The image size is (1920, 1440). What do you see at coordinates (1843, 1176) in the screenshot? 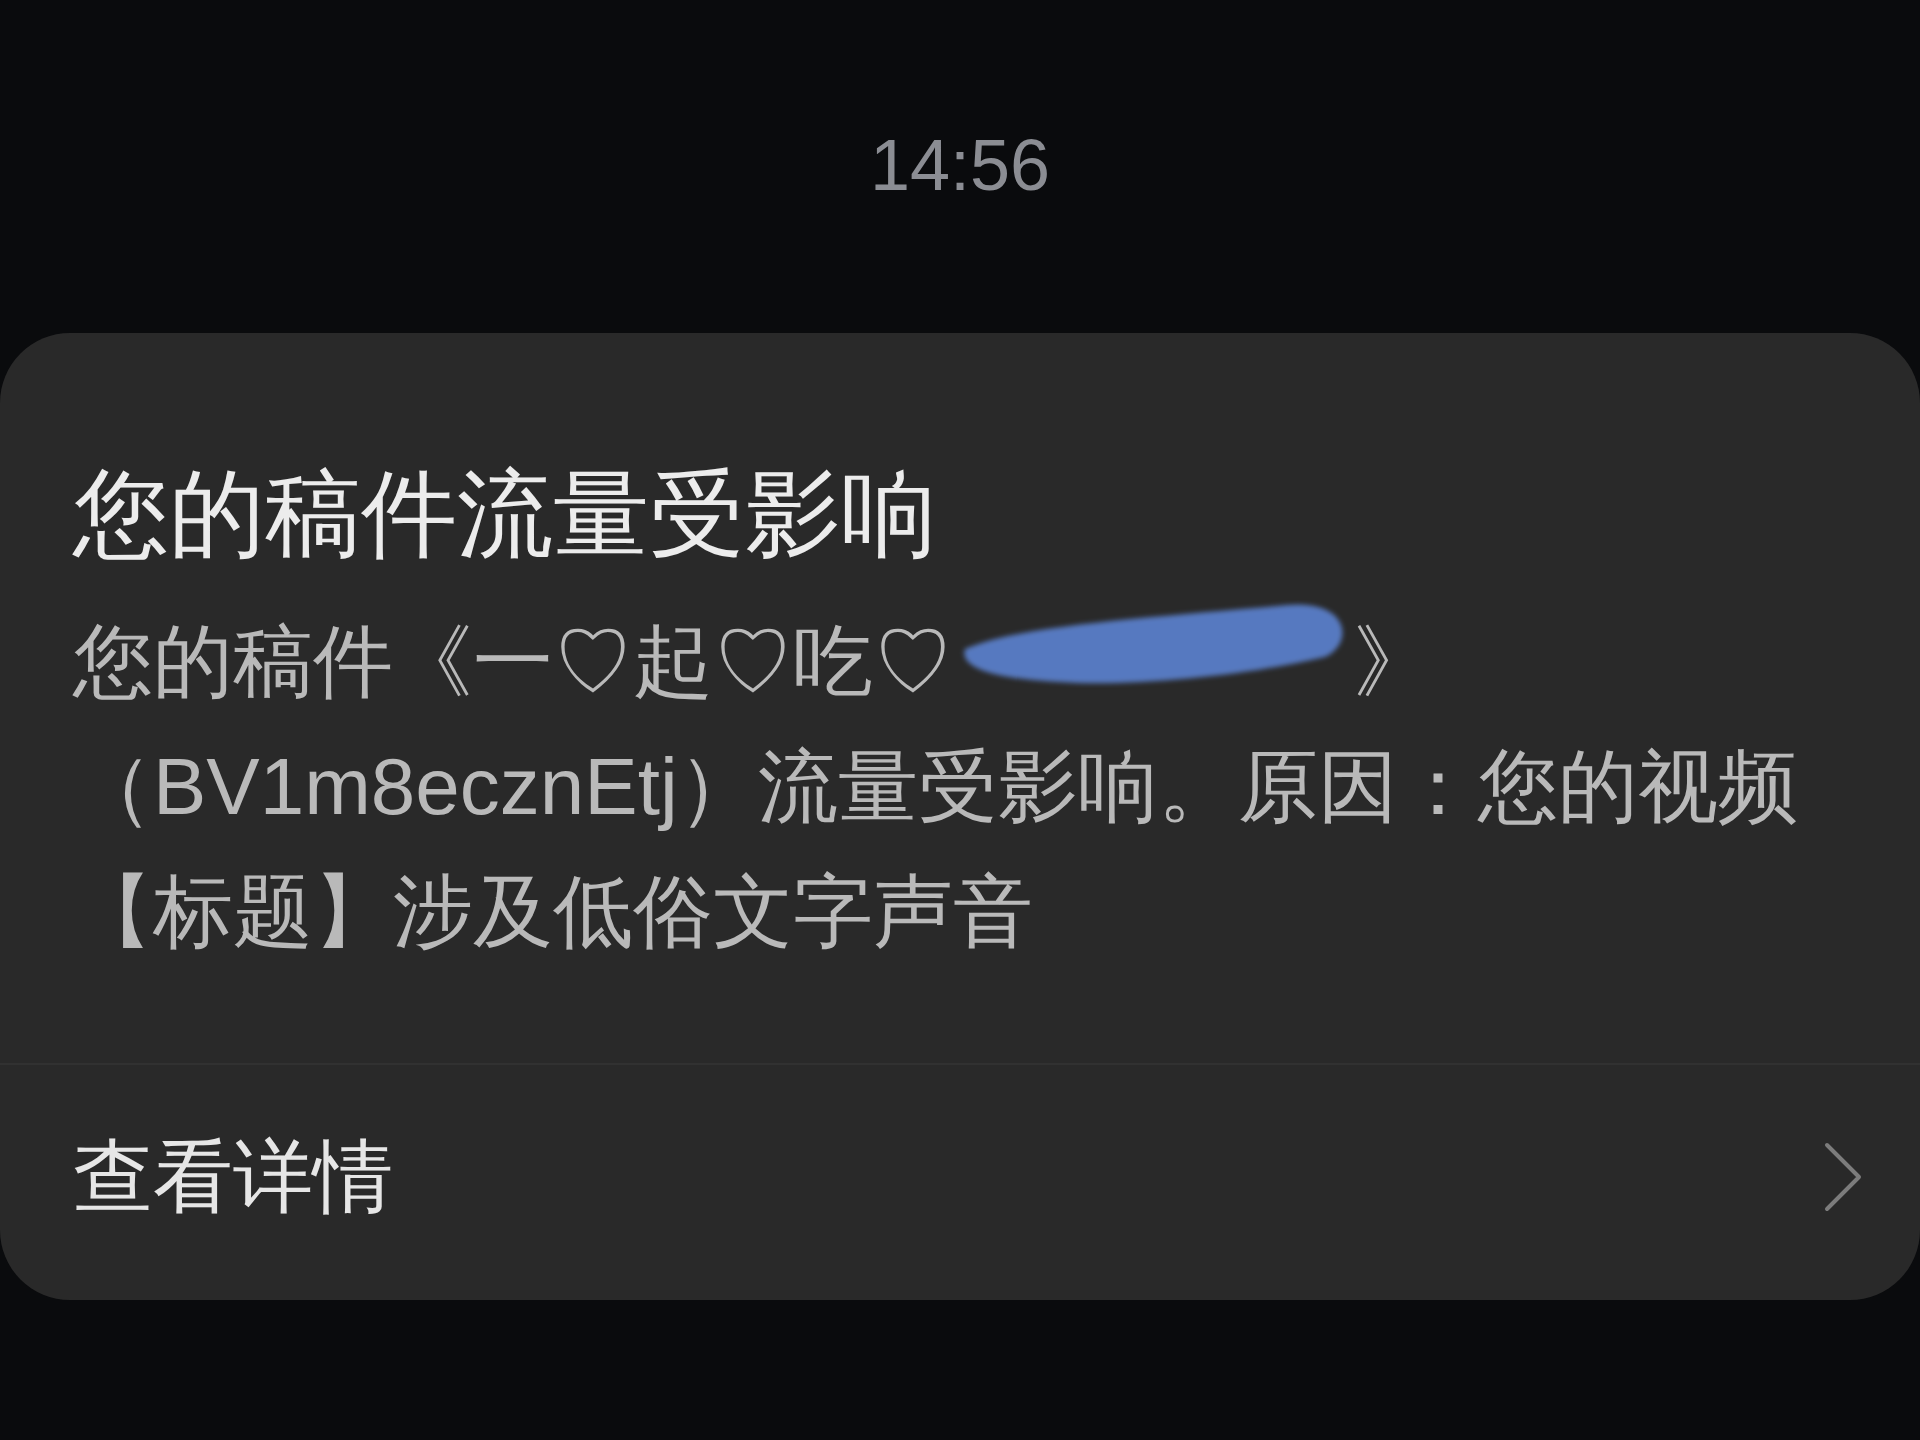
I see `chevron-right-icon` at bounding box center [1843, 1176].